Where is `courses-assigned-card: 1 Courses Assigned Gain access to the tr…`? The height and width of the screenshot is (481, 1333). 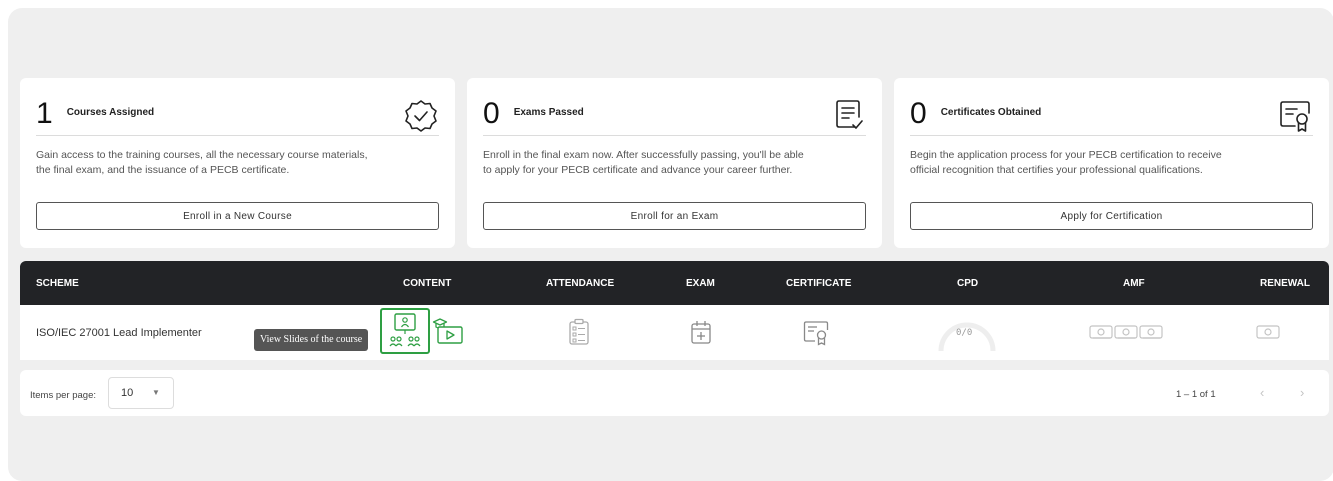
courses-assigned-card: 1 Courses Assigned Gain access to the tr… is located at coordinates (237, 163).